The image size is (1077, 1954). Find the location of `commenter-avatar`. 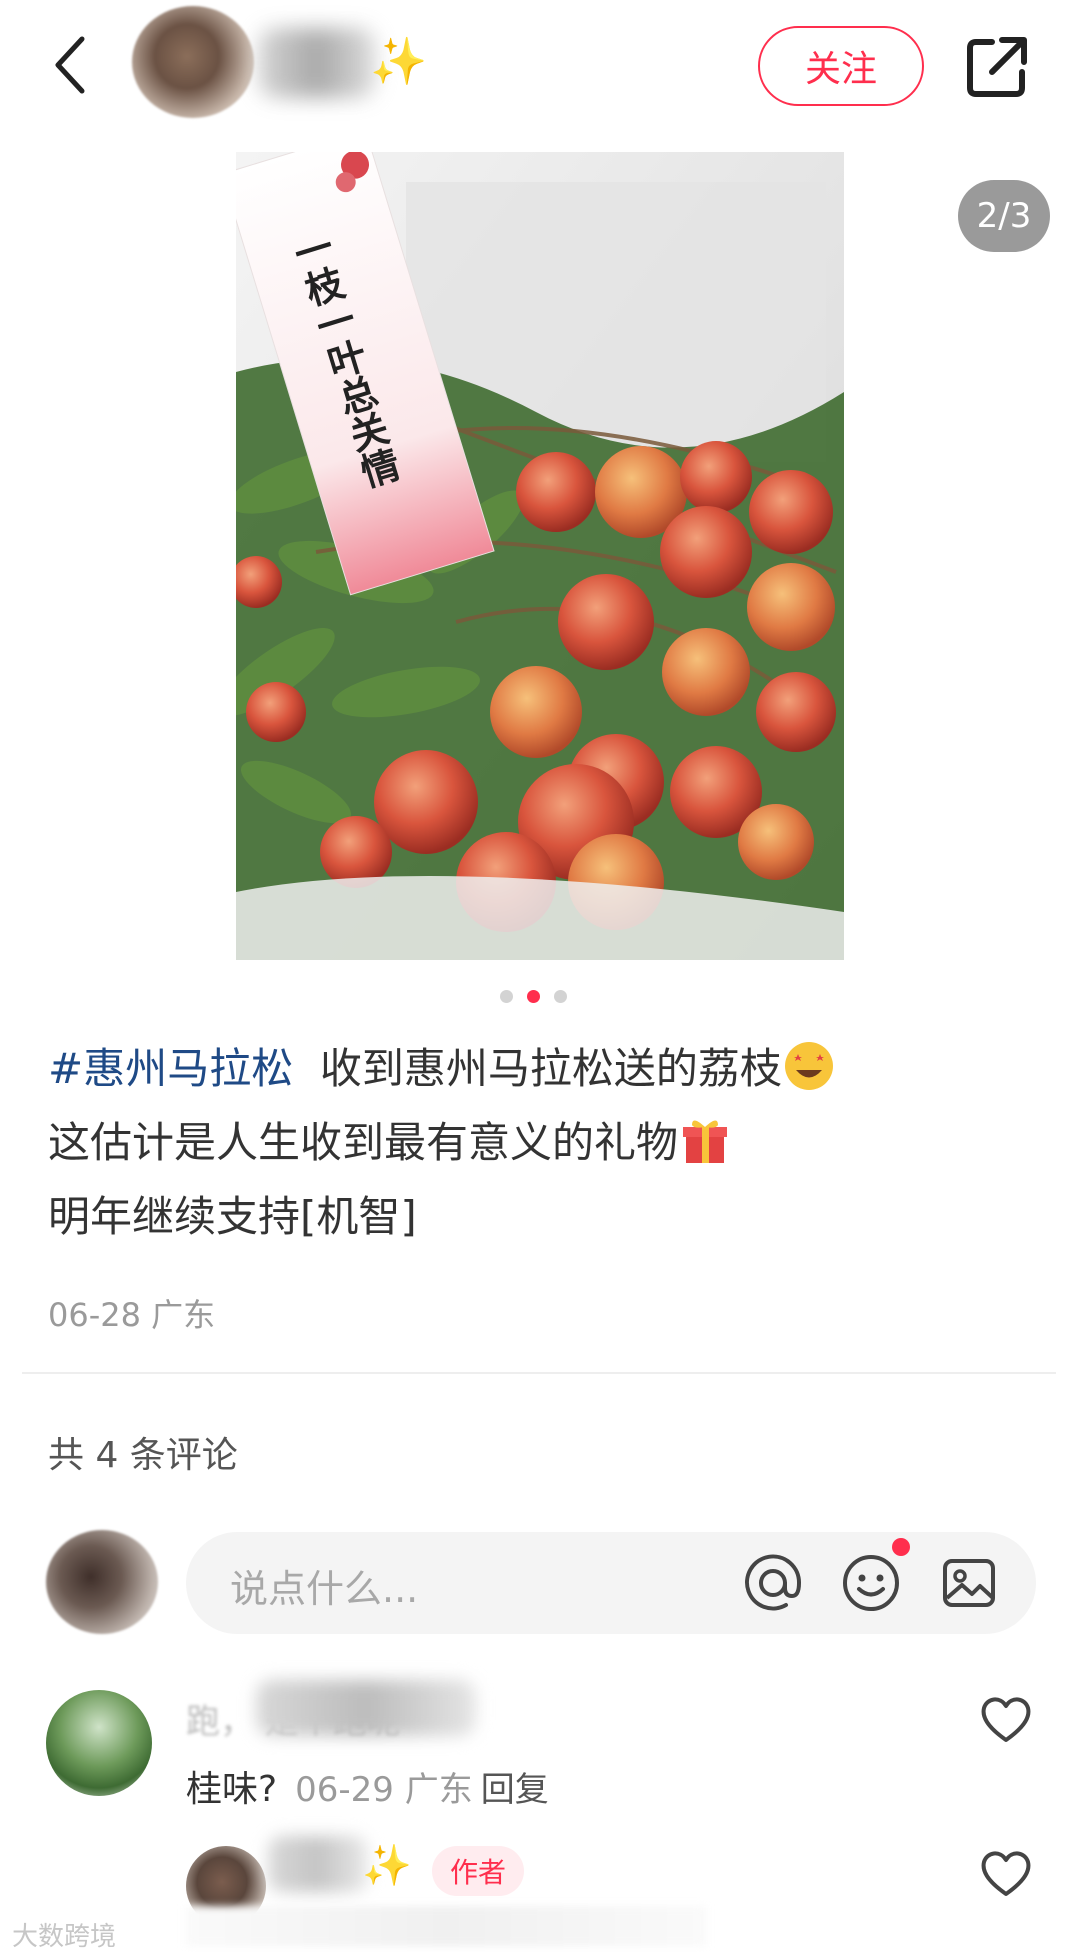

commenter-avatar is located at coordinates (99, 1743).